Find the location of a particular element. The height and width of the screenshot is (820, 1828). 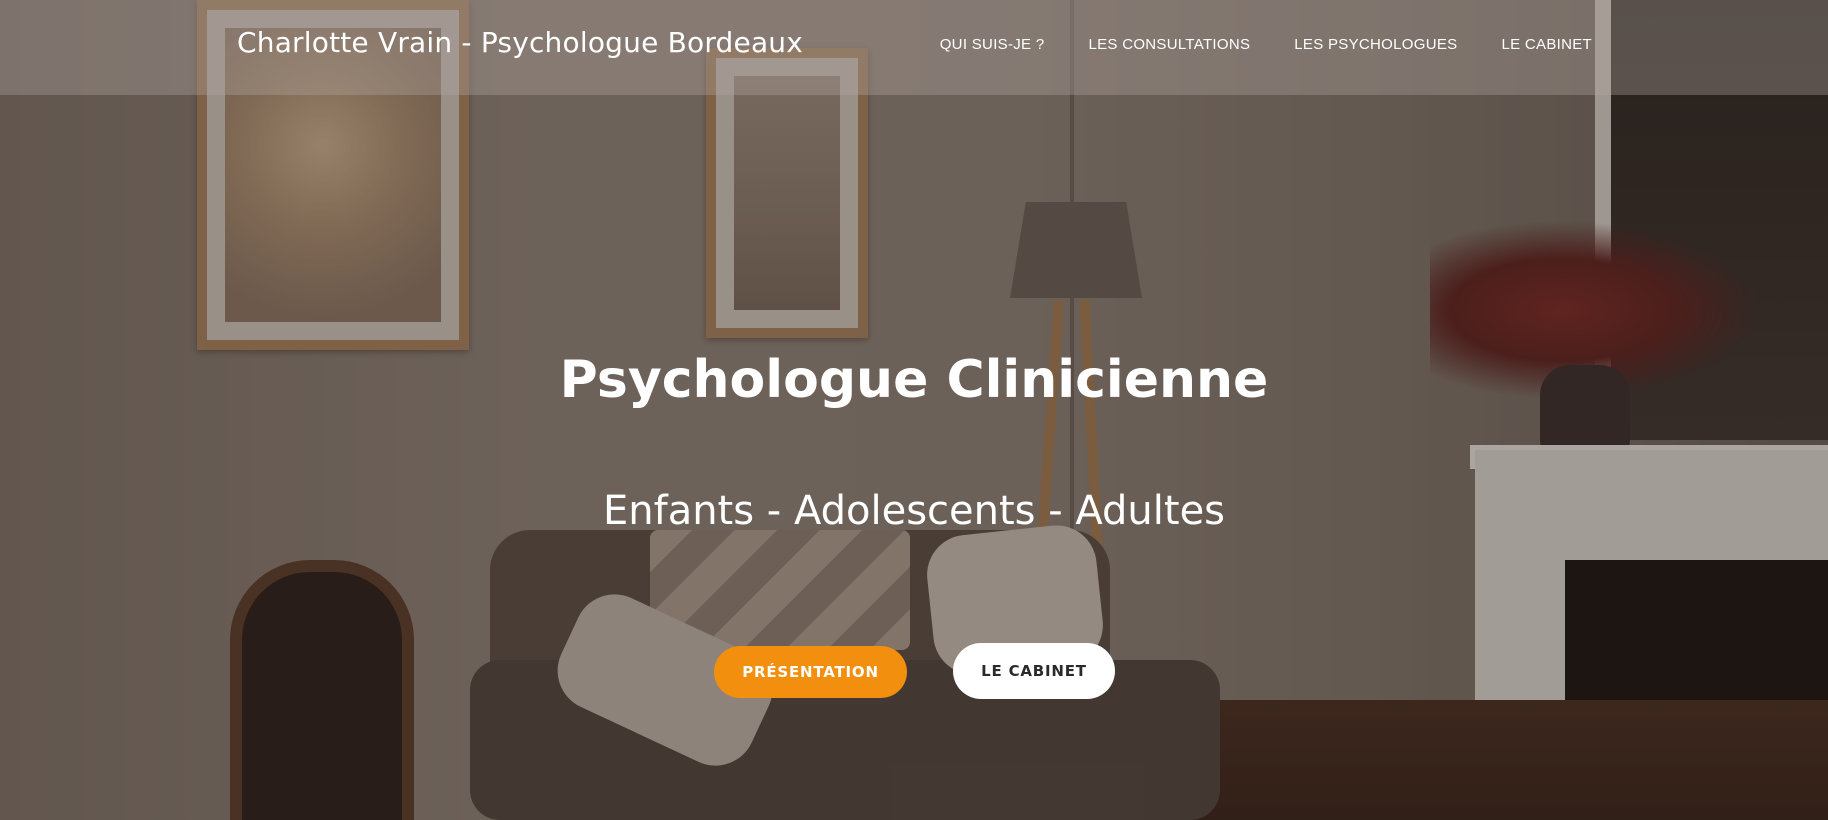

nav-item: LE CABINET is located at coordinates (1546, 45).